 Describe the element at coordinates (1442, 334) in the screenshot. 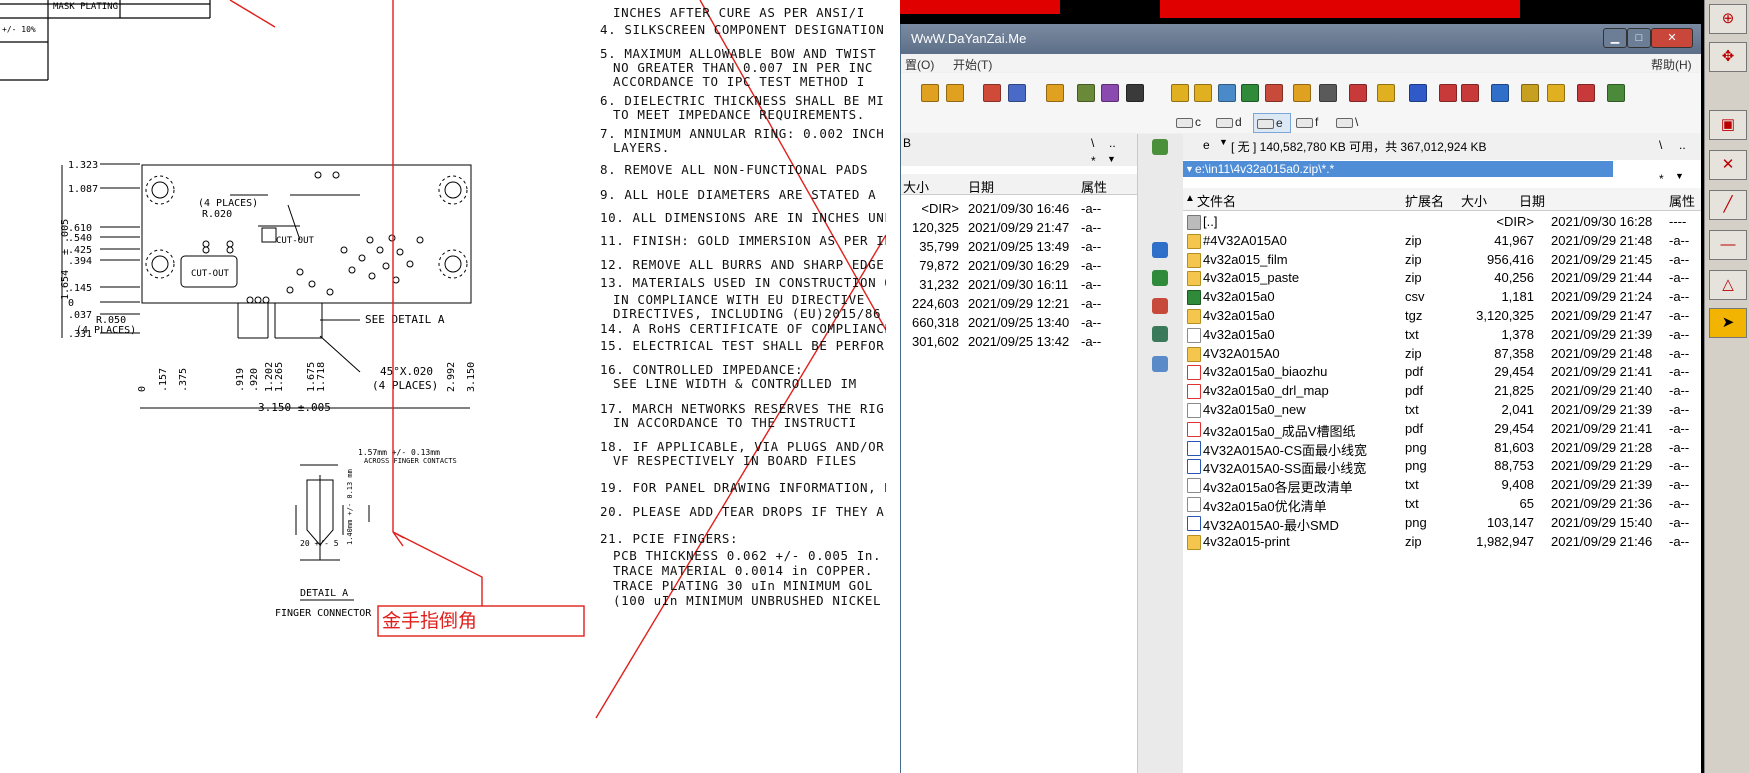

I see `file-row: 4v32a015a0 txt 1,378 2021/09/29 21:39 -a--` at that location.